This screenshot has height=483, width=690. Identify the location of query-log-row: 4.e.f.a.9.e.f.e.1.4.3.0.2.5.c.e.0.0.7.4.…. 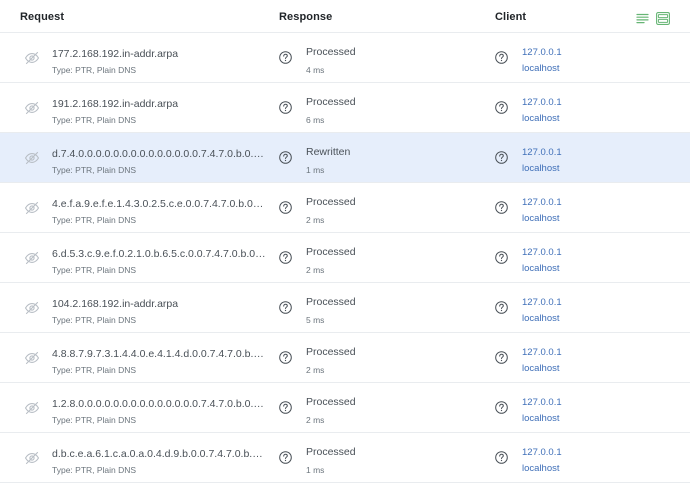
(345, 208).